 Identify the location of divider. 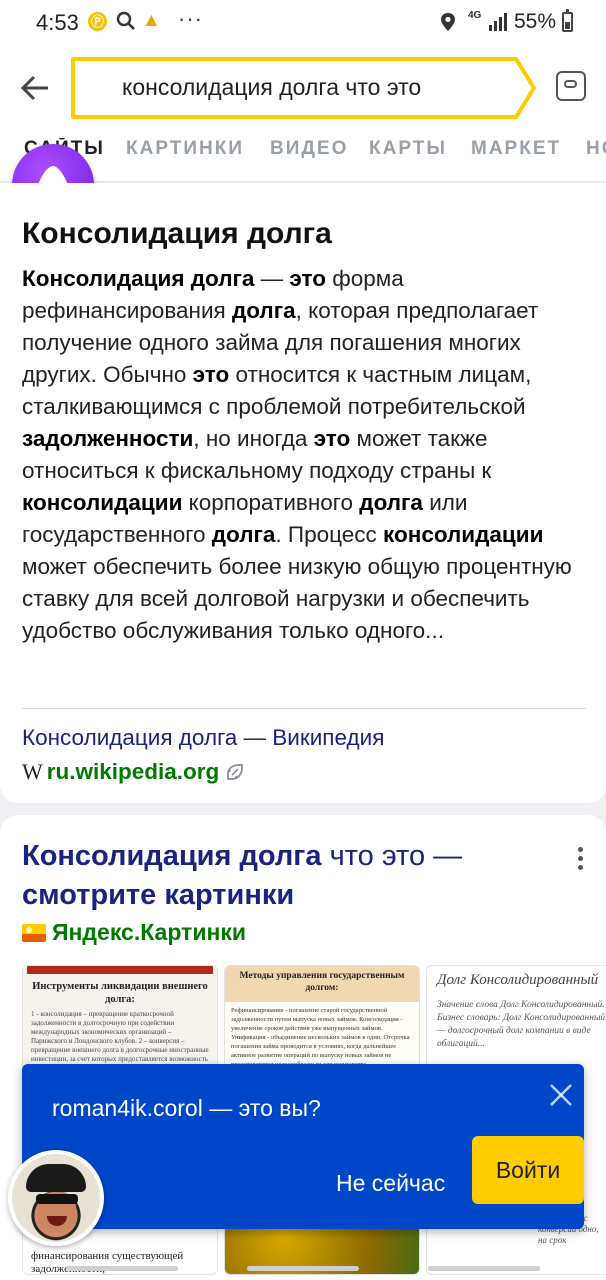
(304, 708).